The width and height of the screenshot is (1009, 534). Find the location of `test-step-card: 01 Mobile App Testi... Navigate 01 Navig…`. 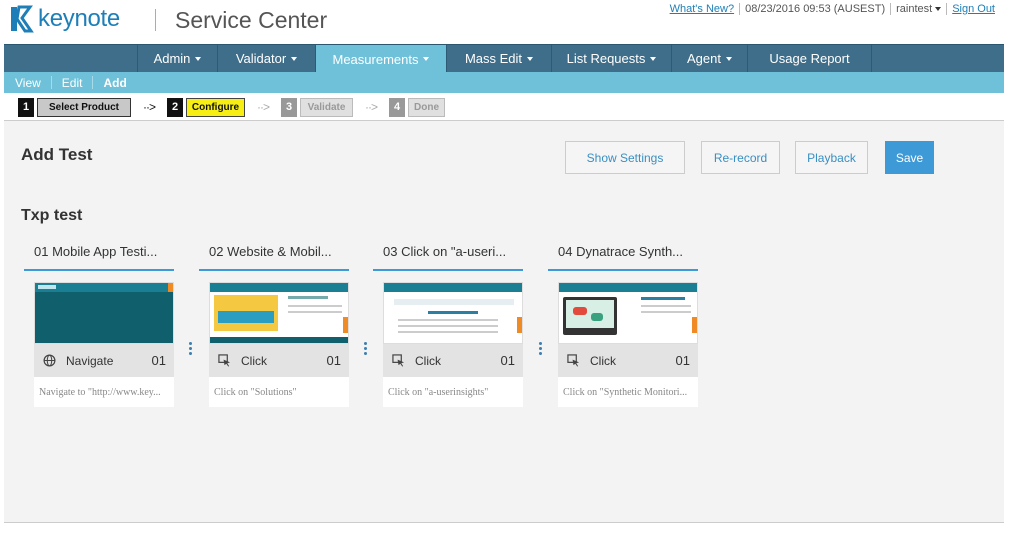

test-step-card: 01 Mobile App Testi... Navigate 01 Navig… is located at coordinates (99, 323).